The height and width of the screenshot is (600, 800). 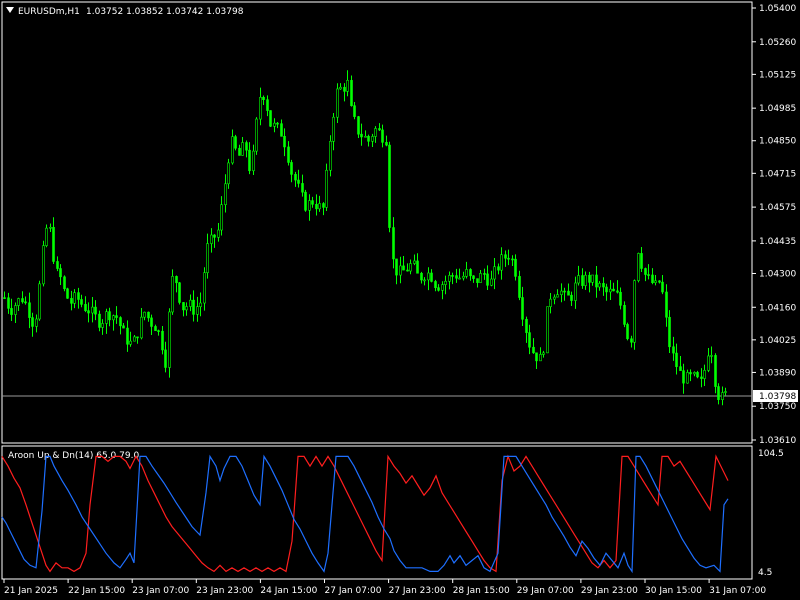 I want to click on ohlc-label: 1.03752 1.03852 1.03742 1.03798, so click(x=165, y=12).